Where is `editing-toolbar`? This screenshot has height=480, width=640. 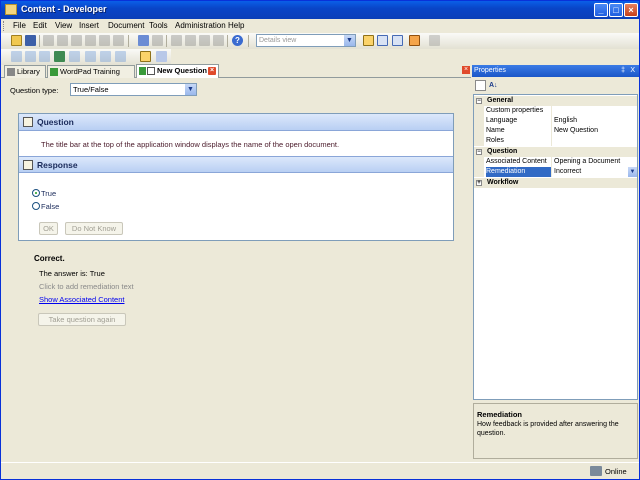
editing-toolbar is located at coordinates (86, 57).